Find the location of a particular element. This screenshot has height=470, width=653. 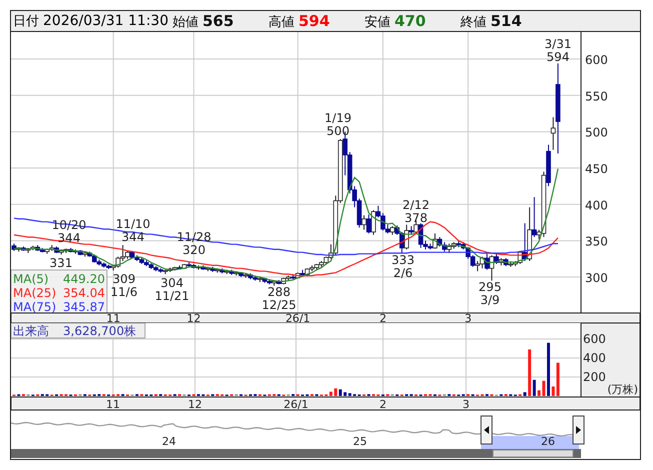

annotation-label: 304 is located at coordinates (172, 283).